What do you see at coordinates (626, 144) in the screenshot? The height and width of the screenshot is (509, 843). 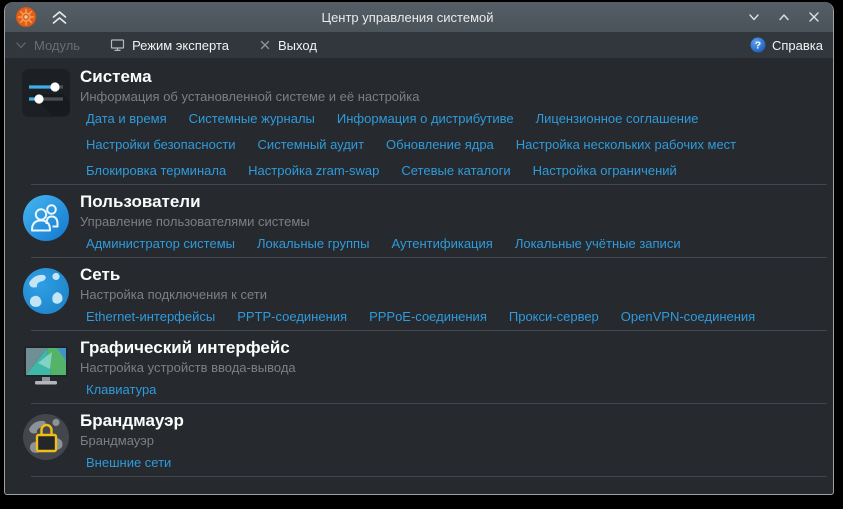 I see `link-multiseat: Настройка нескольких рабочих мест` at bounding box center [626, 144].